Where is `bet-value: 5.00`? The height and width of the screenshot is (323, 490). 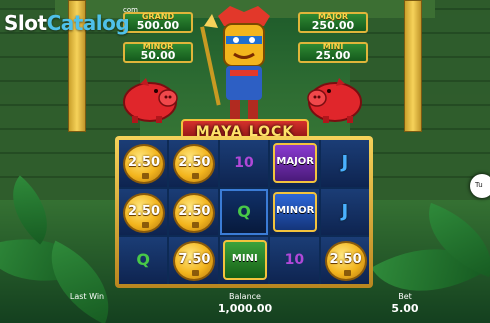 bet-value: 5.00 is located at coordinates (405, 308).